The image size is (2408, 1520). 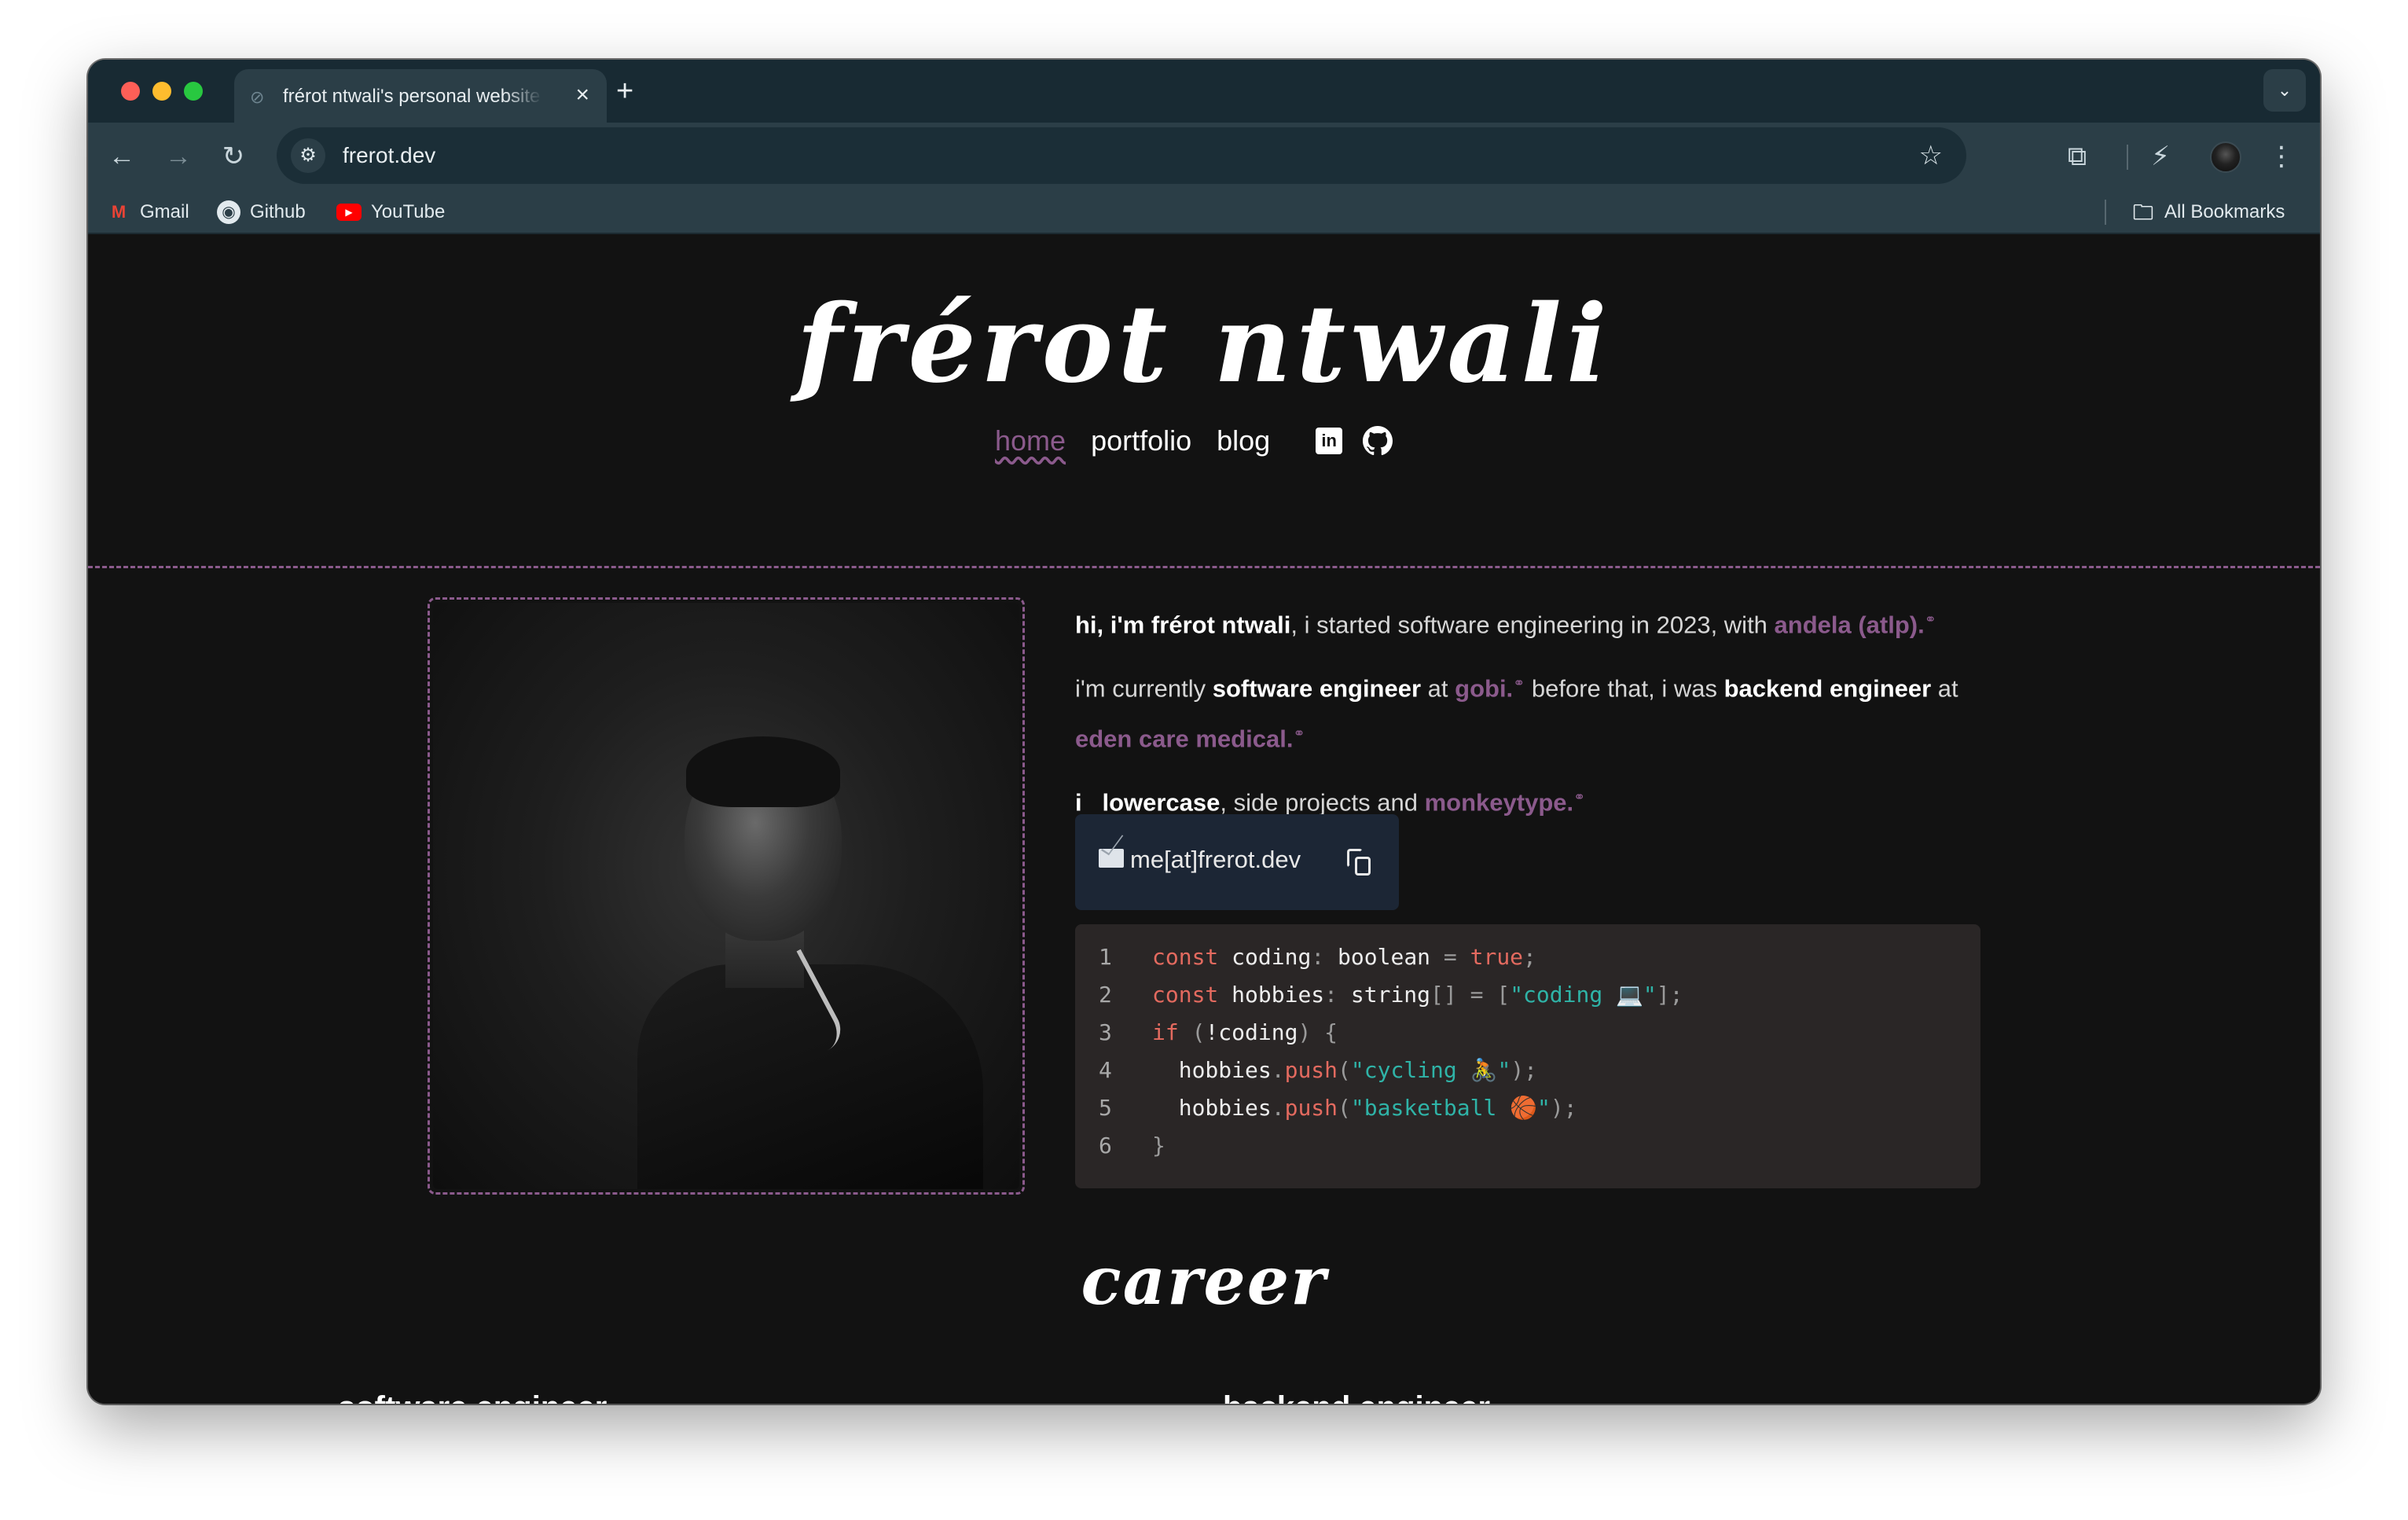 I want to click on bookmark-label: YouTube, so click(x=409, y=211).